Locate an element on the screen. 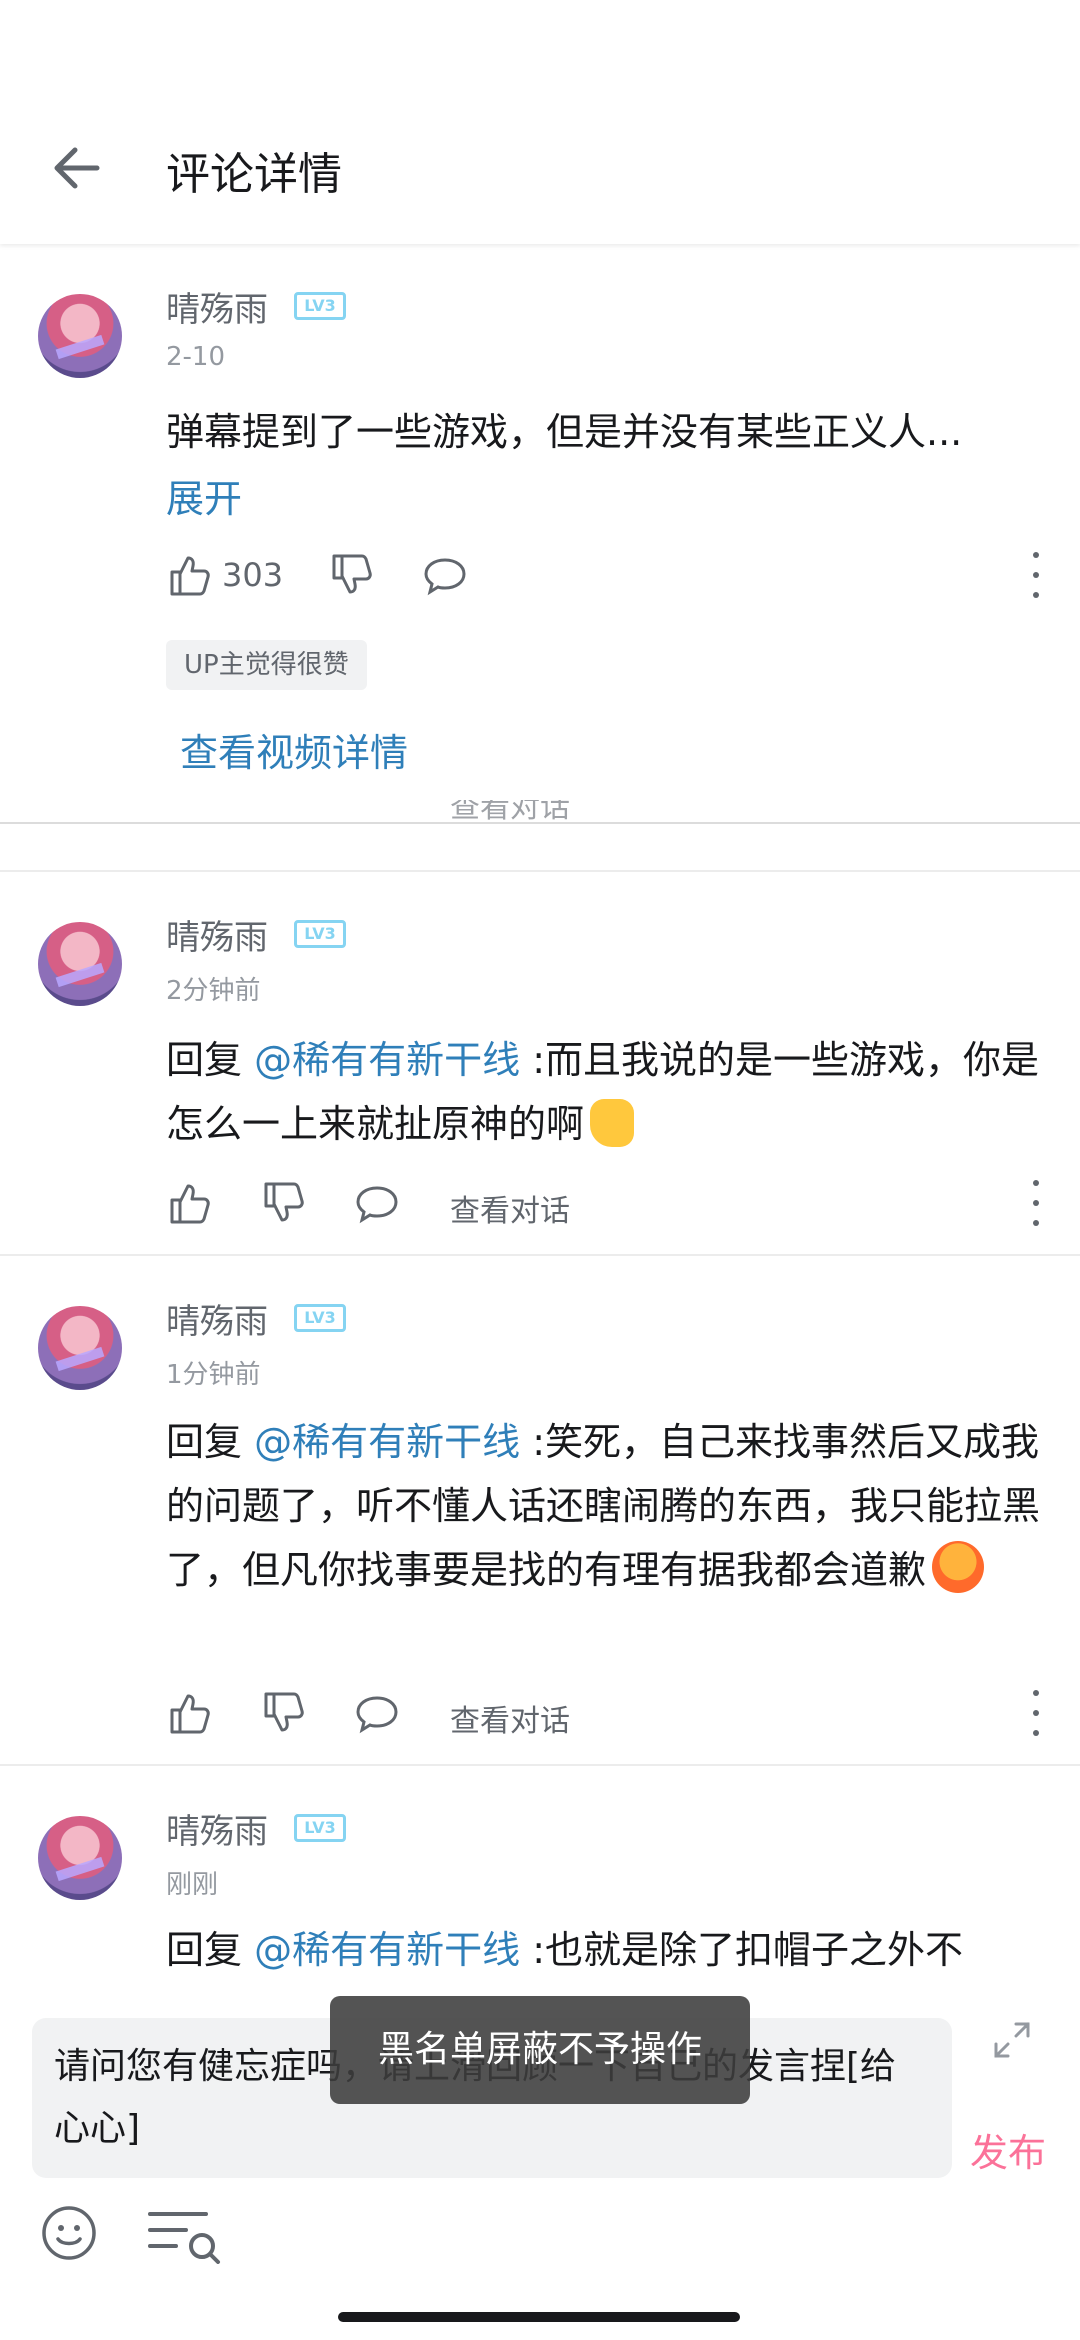 Image resolution: width=1080 pixels, height=2340 pixels. comment-text: 回复 @稀有有新干线 :也就是除了扣帽子之外不 is located at coordinates (606, 1950).